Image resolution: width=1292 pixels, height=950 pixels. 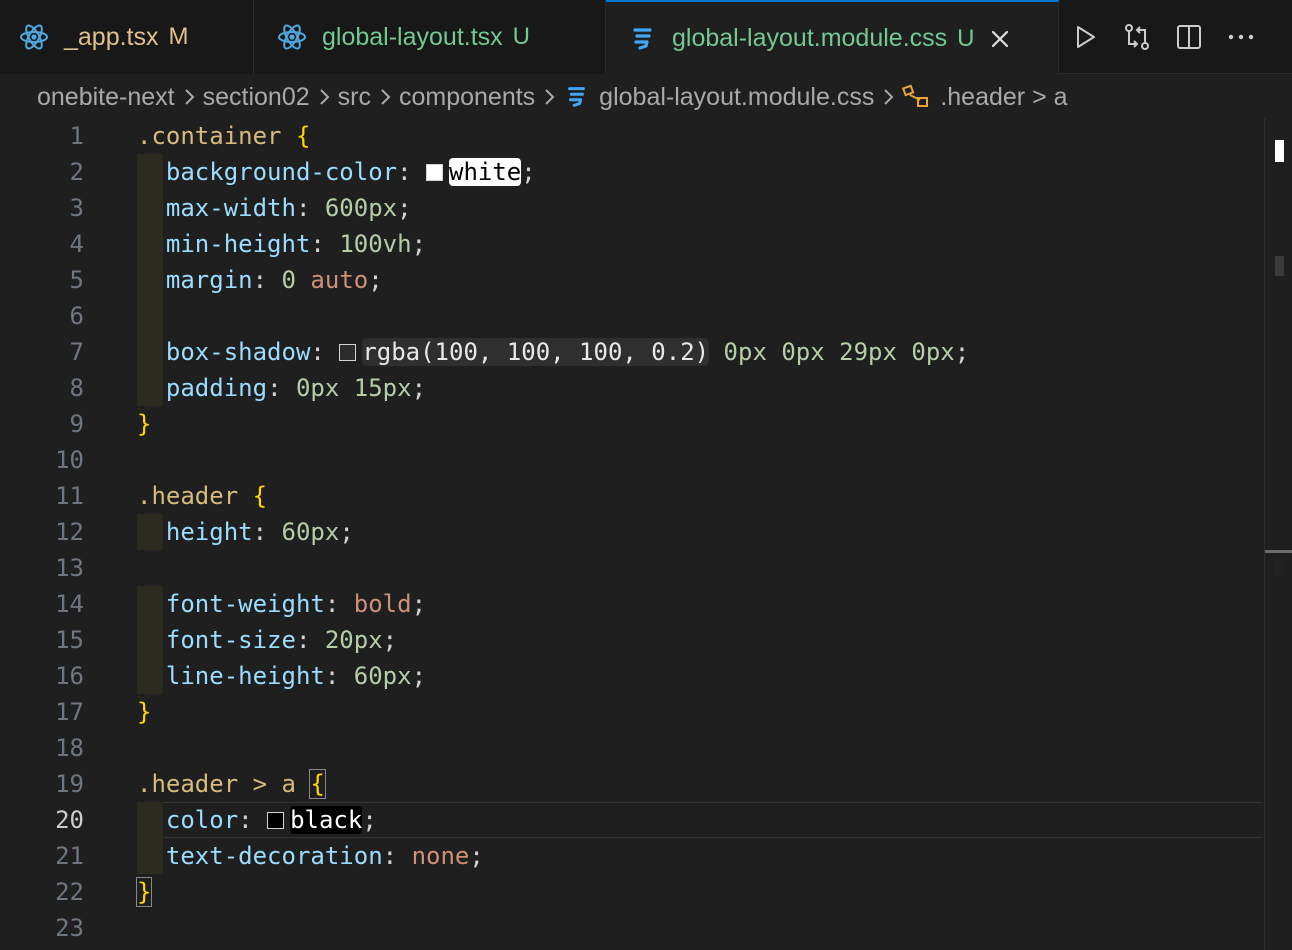 What do you see at coordinates (412, 36) in the screenshot?
I see `tab-label: global-layout.tsx` at bounding box center [412, 36].